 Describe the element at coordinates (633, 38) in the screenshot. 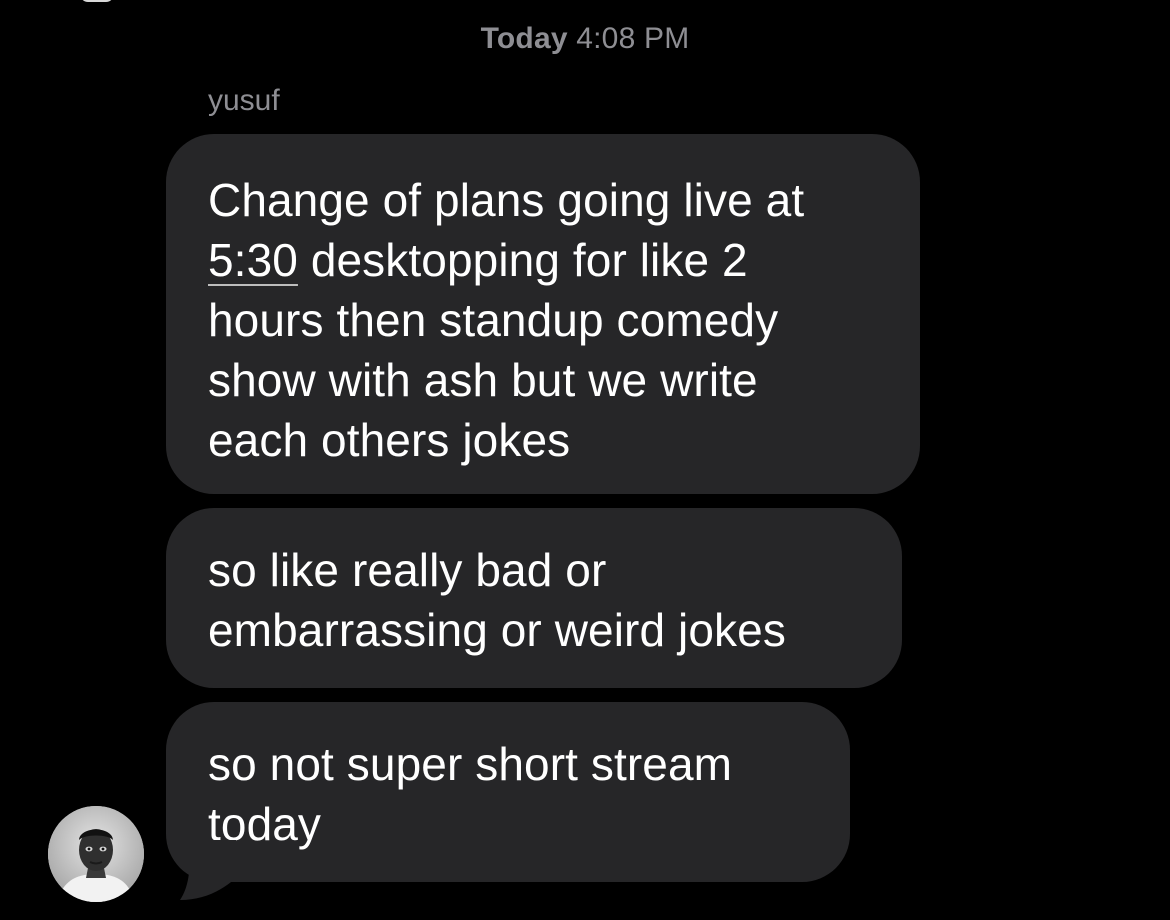

I see `timestamp-time: 4:08 PM` at that location.